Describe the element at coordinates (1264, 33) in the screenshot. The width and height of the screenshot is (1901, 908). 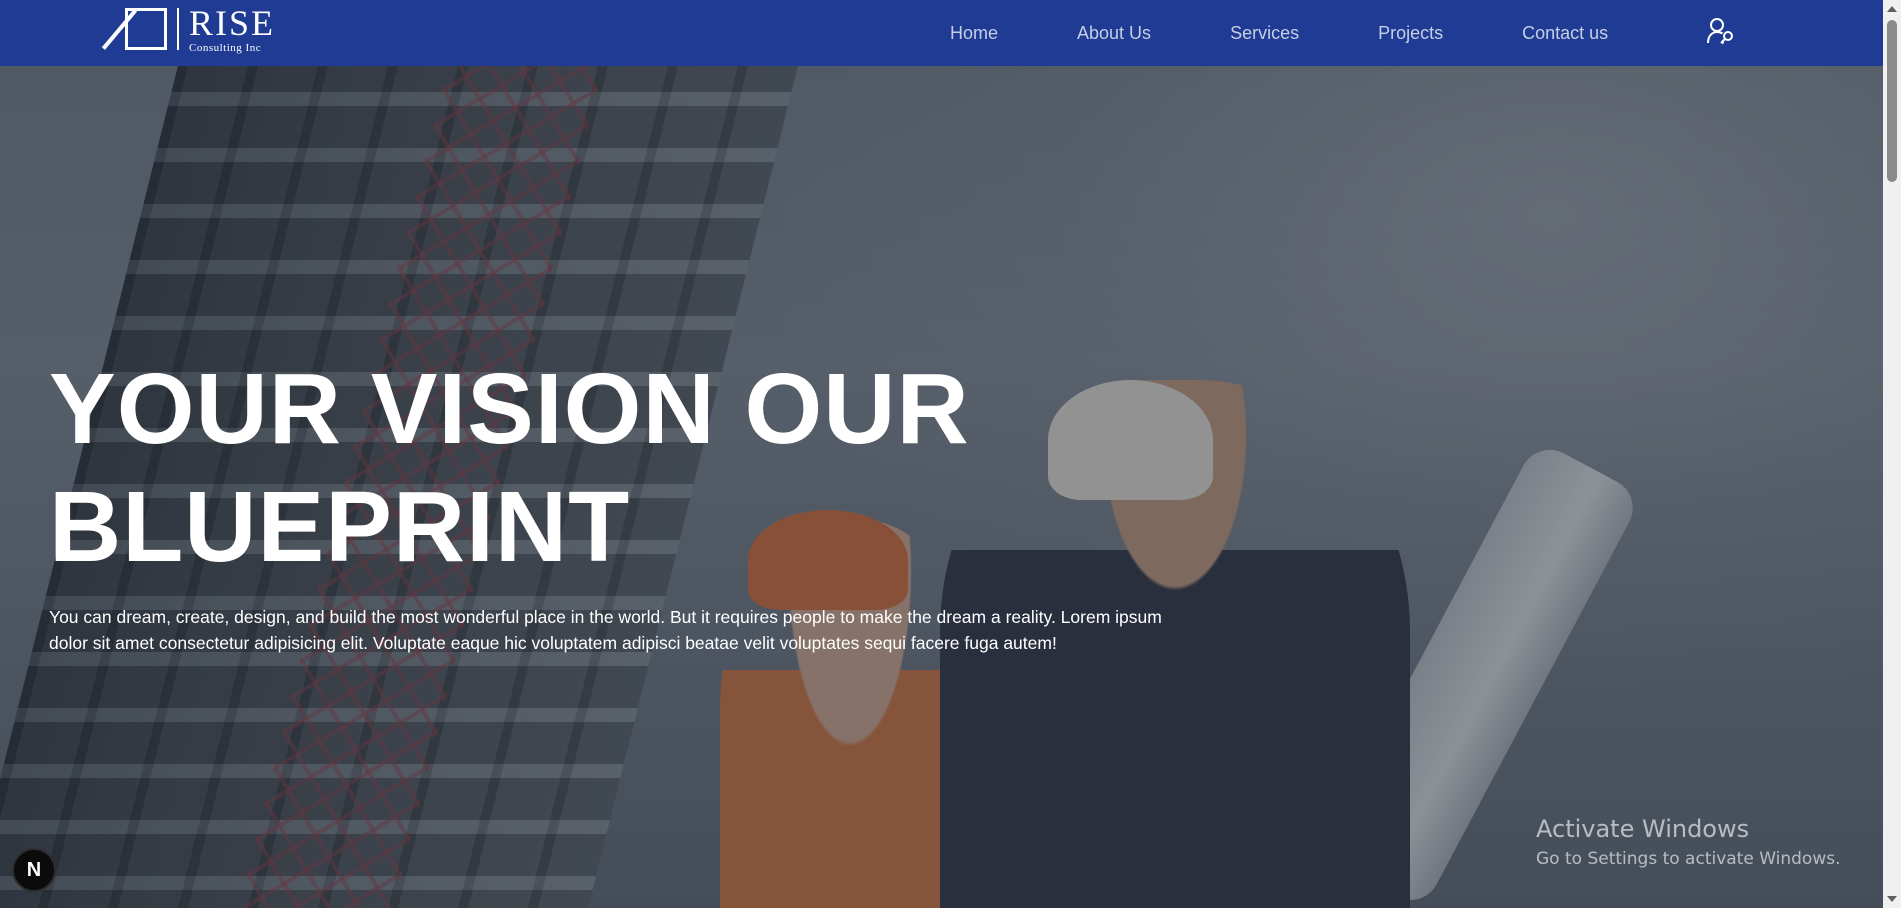
I see `nav-link-services: Services` at that location.